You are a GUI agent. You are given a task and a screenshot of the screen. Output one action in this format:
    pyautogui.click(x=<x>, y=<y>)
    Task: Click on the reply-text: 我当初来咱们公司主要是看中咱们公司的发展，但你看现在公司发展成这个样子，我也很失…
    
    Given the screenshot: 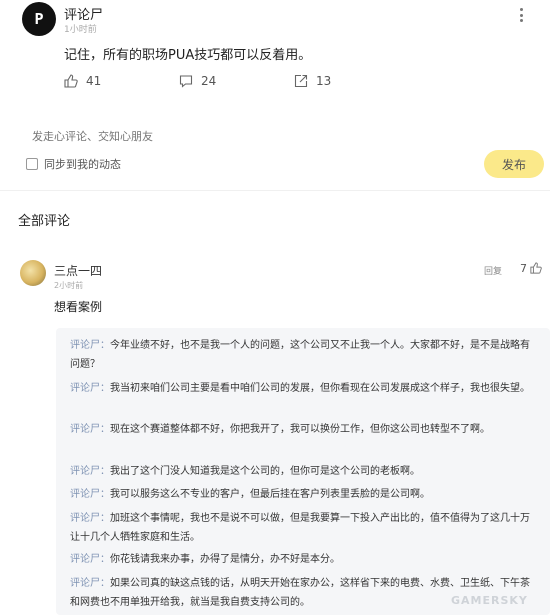 What is the action you would take?
    pyautogui.click(x=320, y=388)
    